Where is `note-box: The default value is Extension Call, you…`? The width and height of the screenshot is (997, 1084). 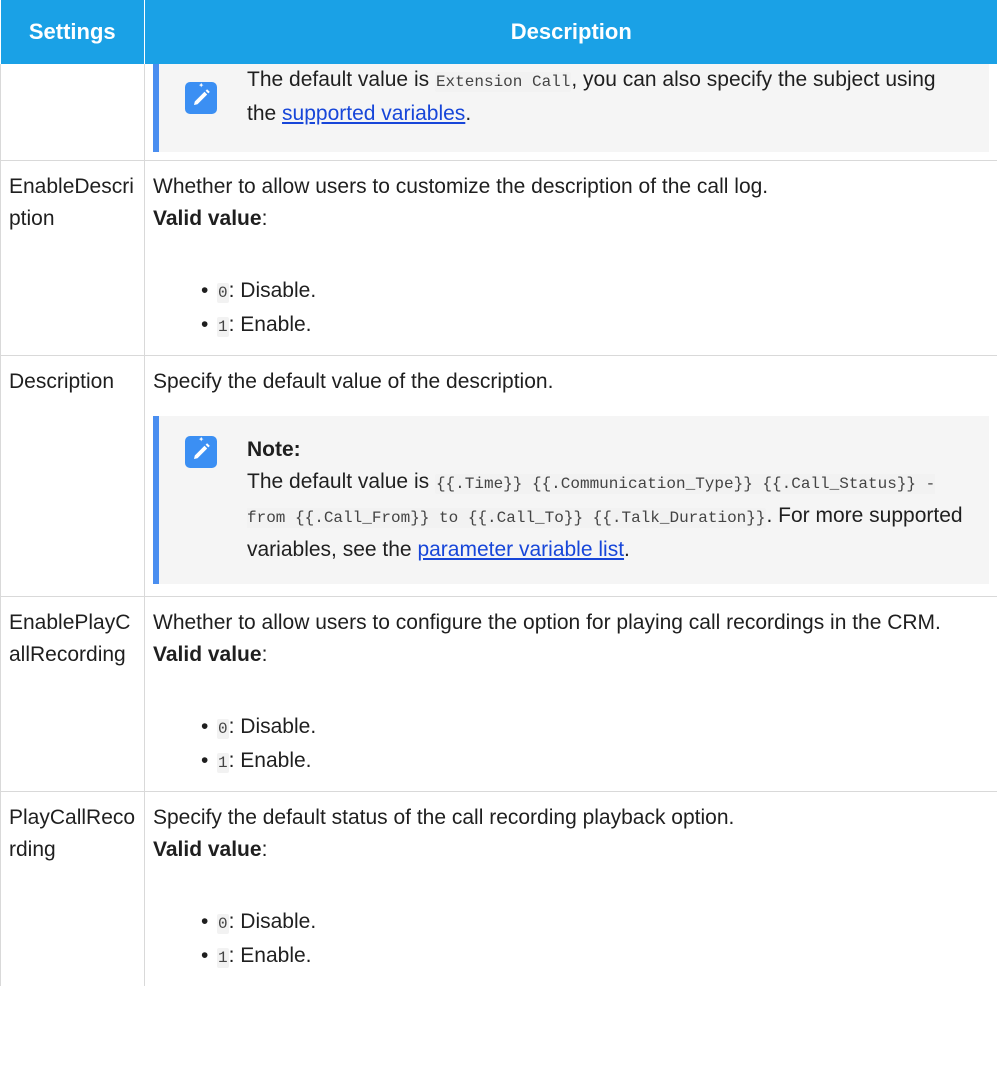
note-box: The default value is Extension Call, you… is located at coordinates (571, 108).